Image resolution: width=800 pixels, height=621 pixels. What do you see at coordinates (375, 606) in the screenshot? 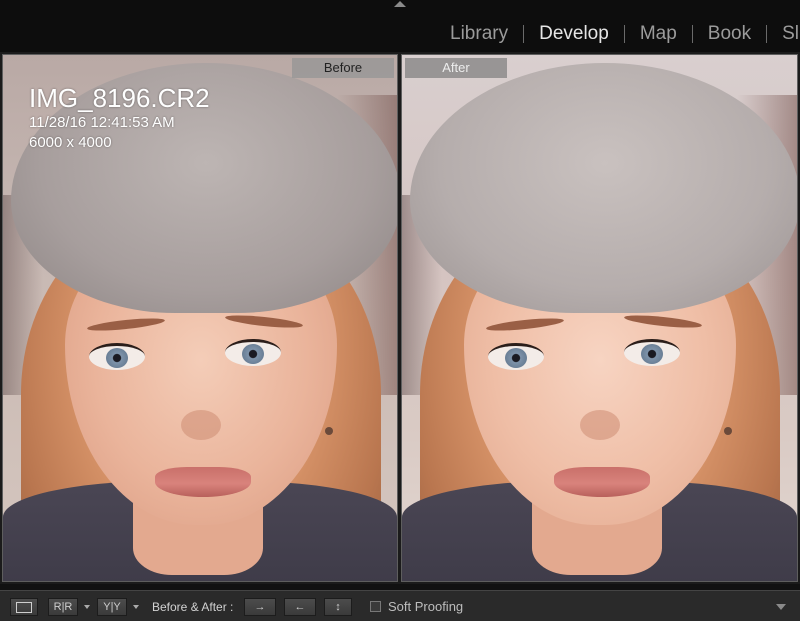
I see `soft-proofing-checkbox` at bounding box center [375, 606].